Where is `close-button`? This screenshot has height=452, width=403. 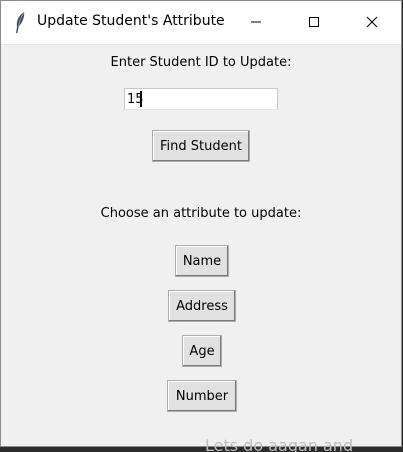 close-button is located at coordinates (372, 22).